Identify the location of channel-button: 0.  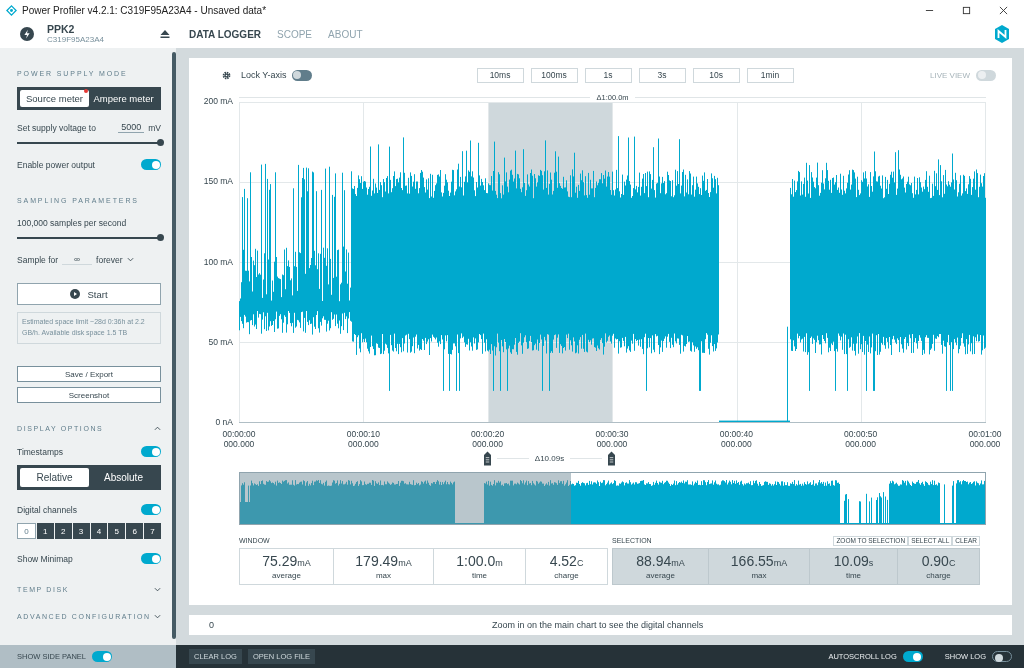
(26, 531).